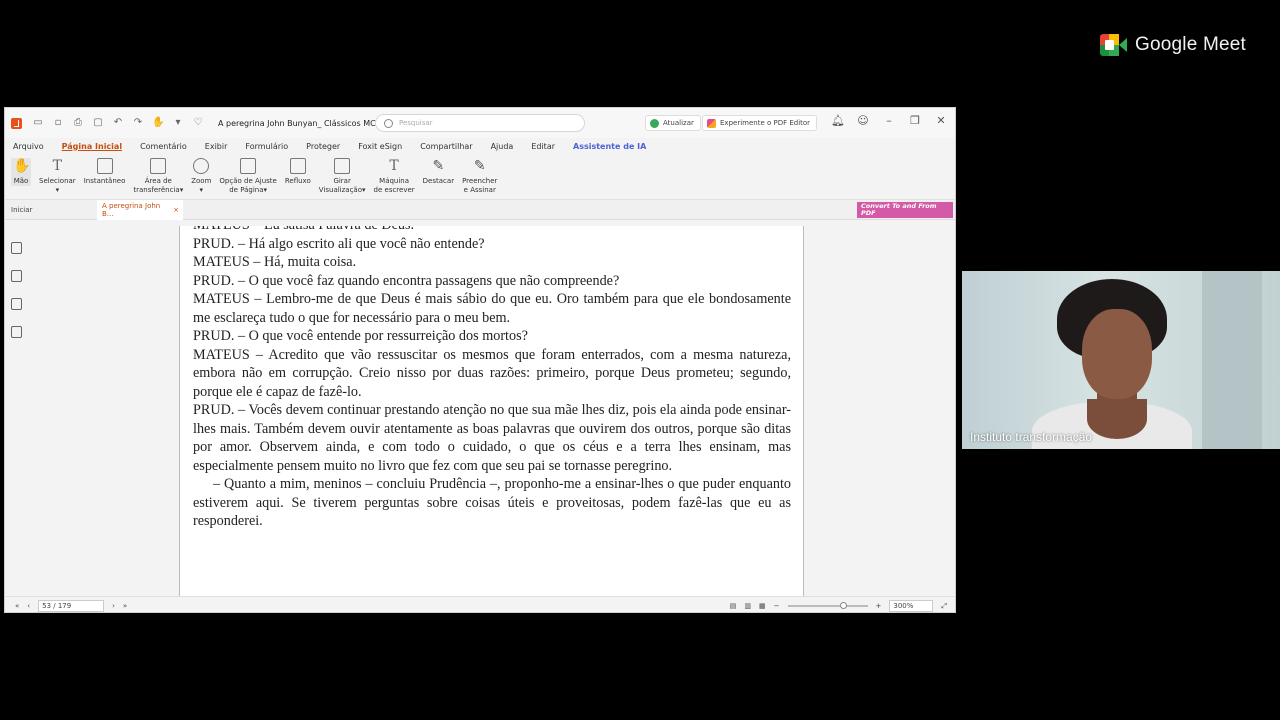 The image size is (1280, 720). I want to click on update-button: Atualizar, so click(673, 123).